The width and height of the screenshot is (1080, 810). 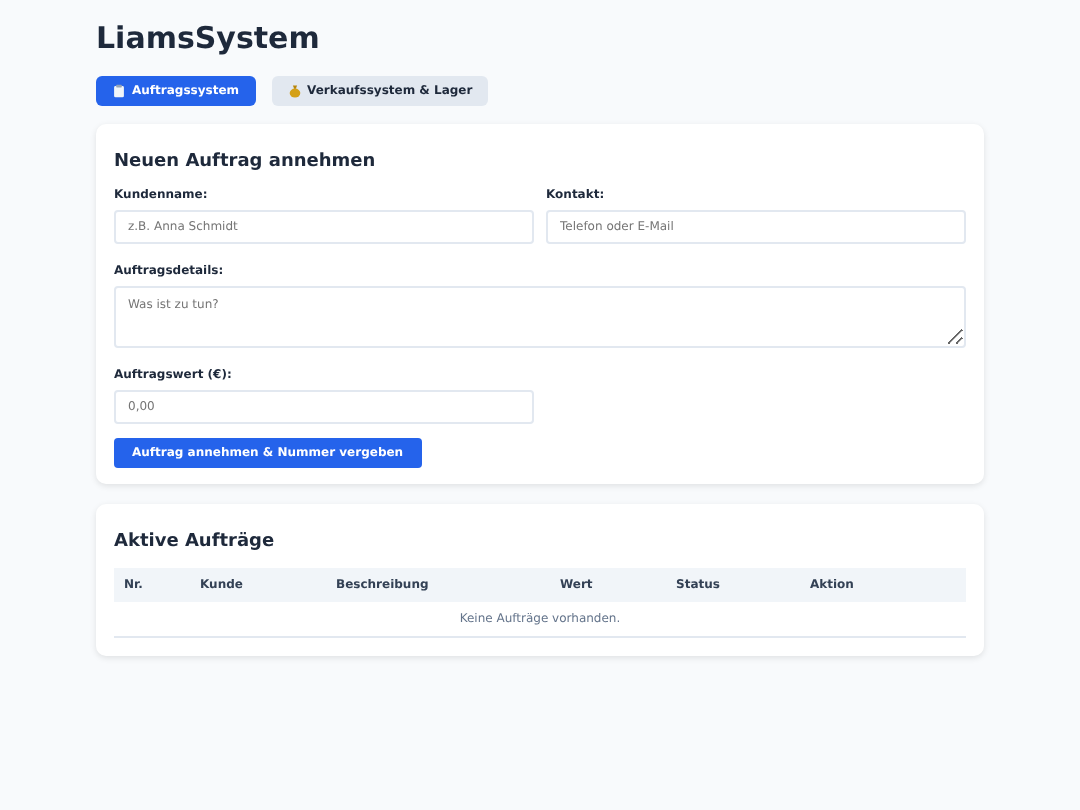 What do you see at coordinates (195, 542) in the screenshot?
I see `section-title: Aktive Aufträge` at bounding box center [195, 542].